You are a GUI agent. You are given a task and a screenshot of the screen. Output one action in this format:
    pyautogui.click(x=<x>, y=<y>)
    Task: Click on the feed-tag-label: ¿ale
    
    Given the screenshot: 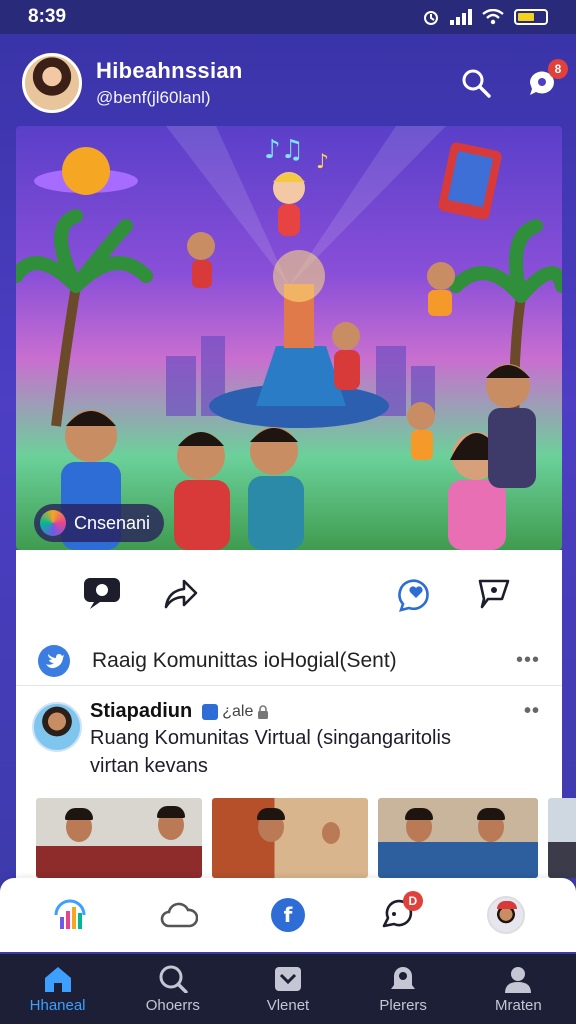 What is the action you would take?
    pyautogui.click(x=238, y=711)
    